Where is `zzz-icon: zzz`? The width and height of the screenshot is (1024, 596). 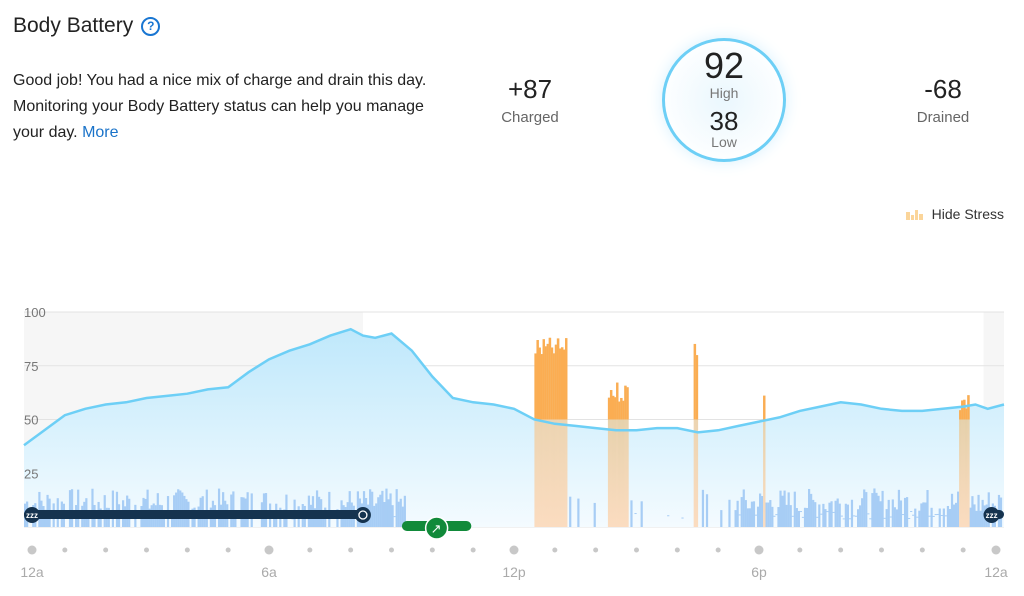
zzz-icon: zzz is located at coordinates (32, 515).